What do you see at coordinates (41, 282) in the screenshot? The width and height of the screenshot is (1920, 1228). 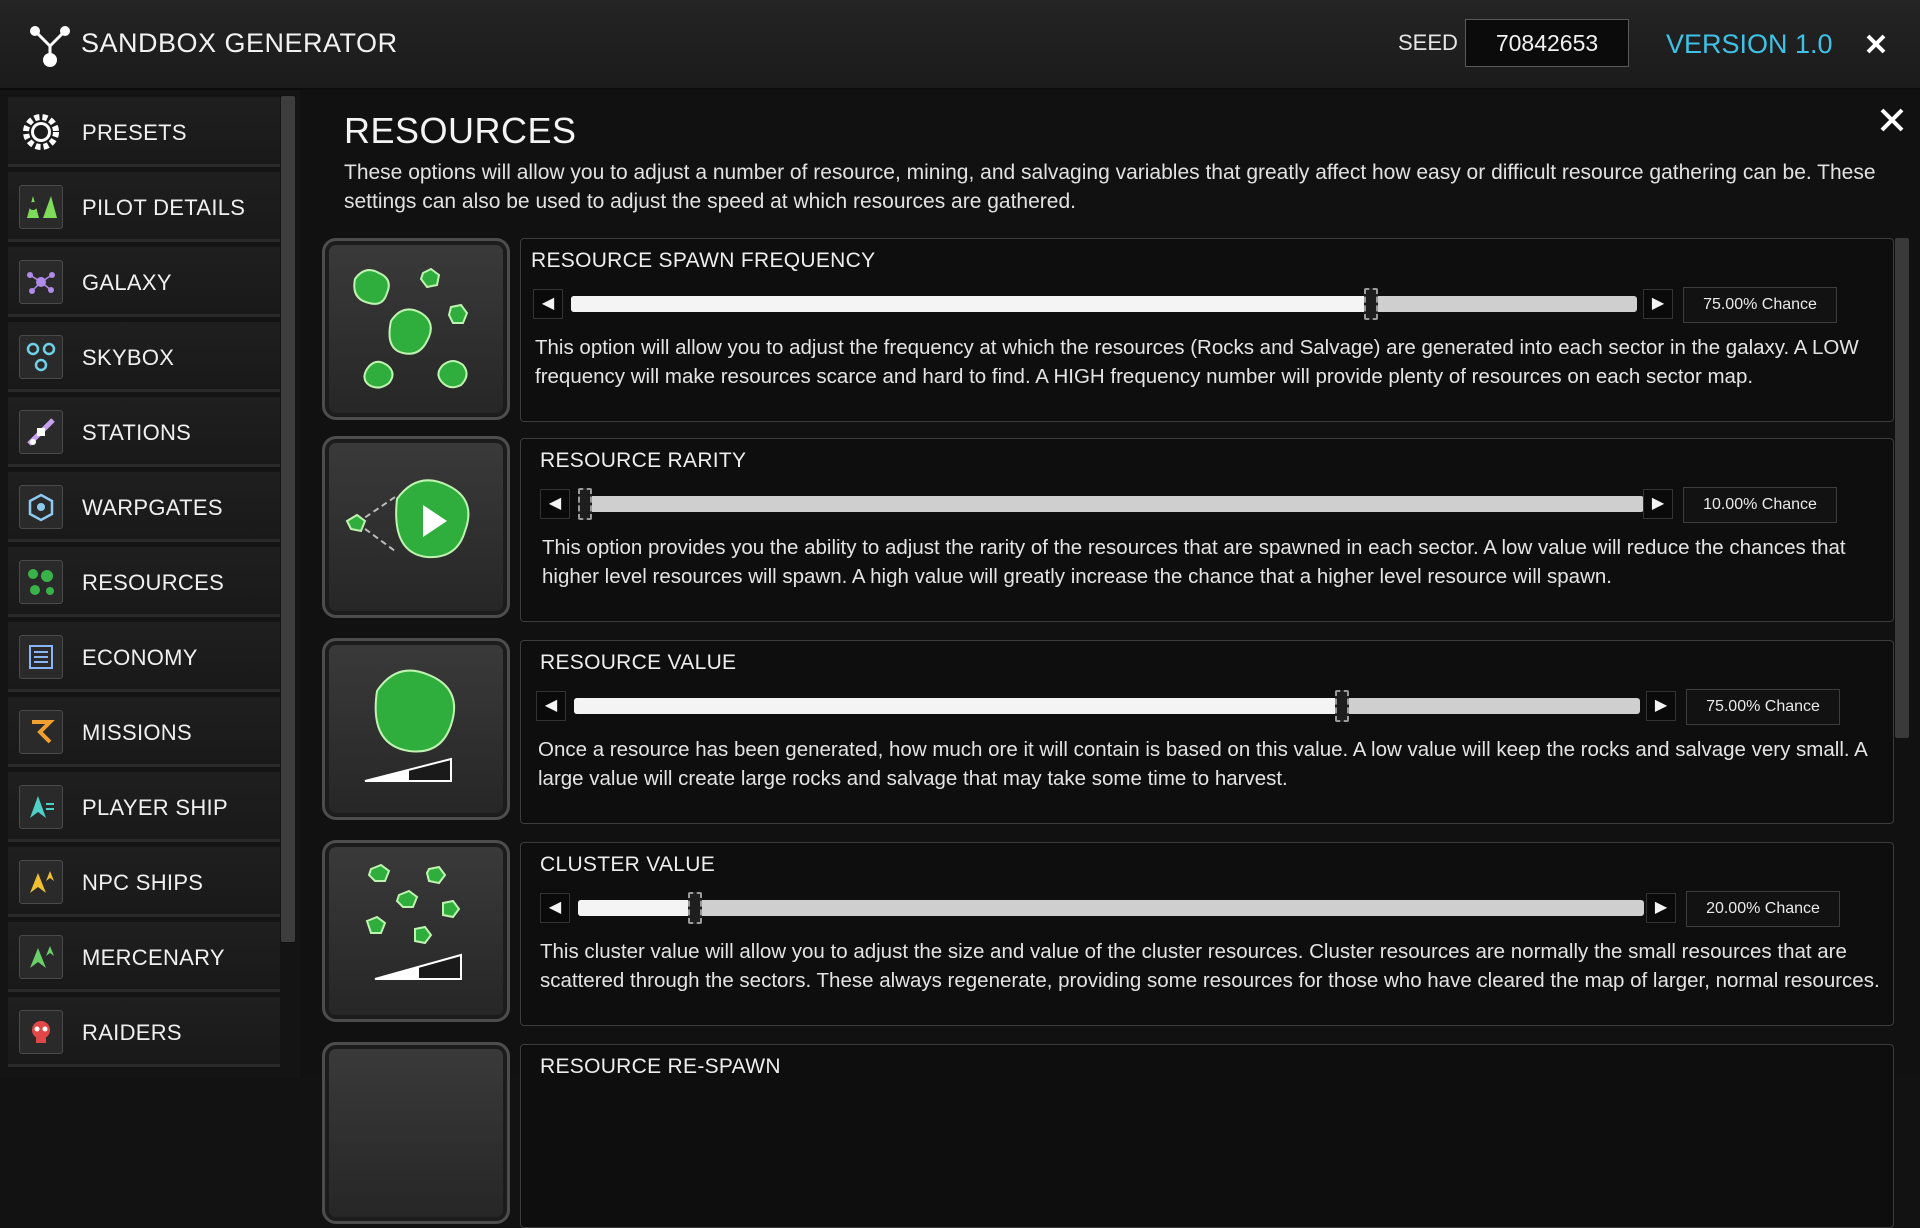 I see `galaxy-icon` at bounding box center [41, 282].